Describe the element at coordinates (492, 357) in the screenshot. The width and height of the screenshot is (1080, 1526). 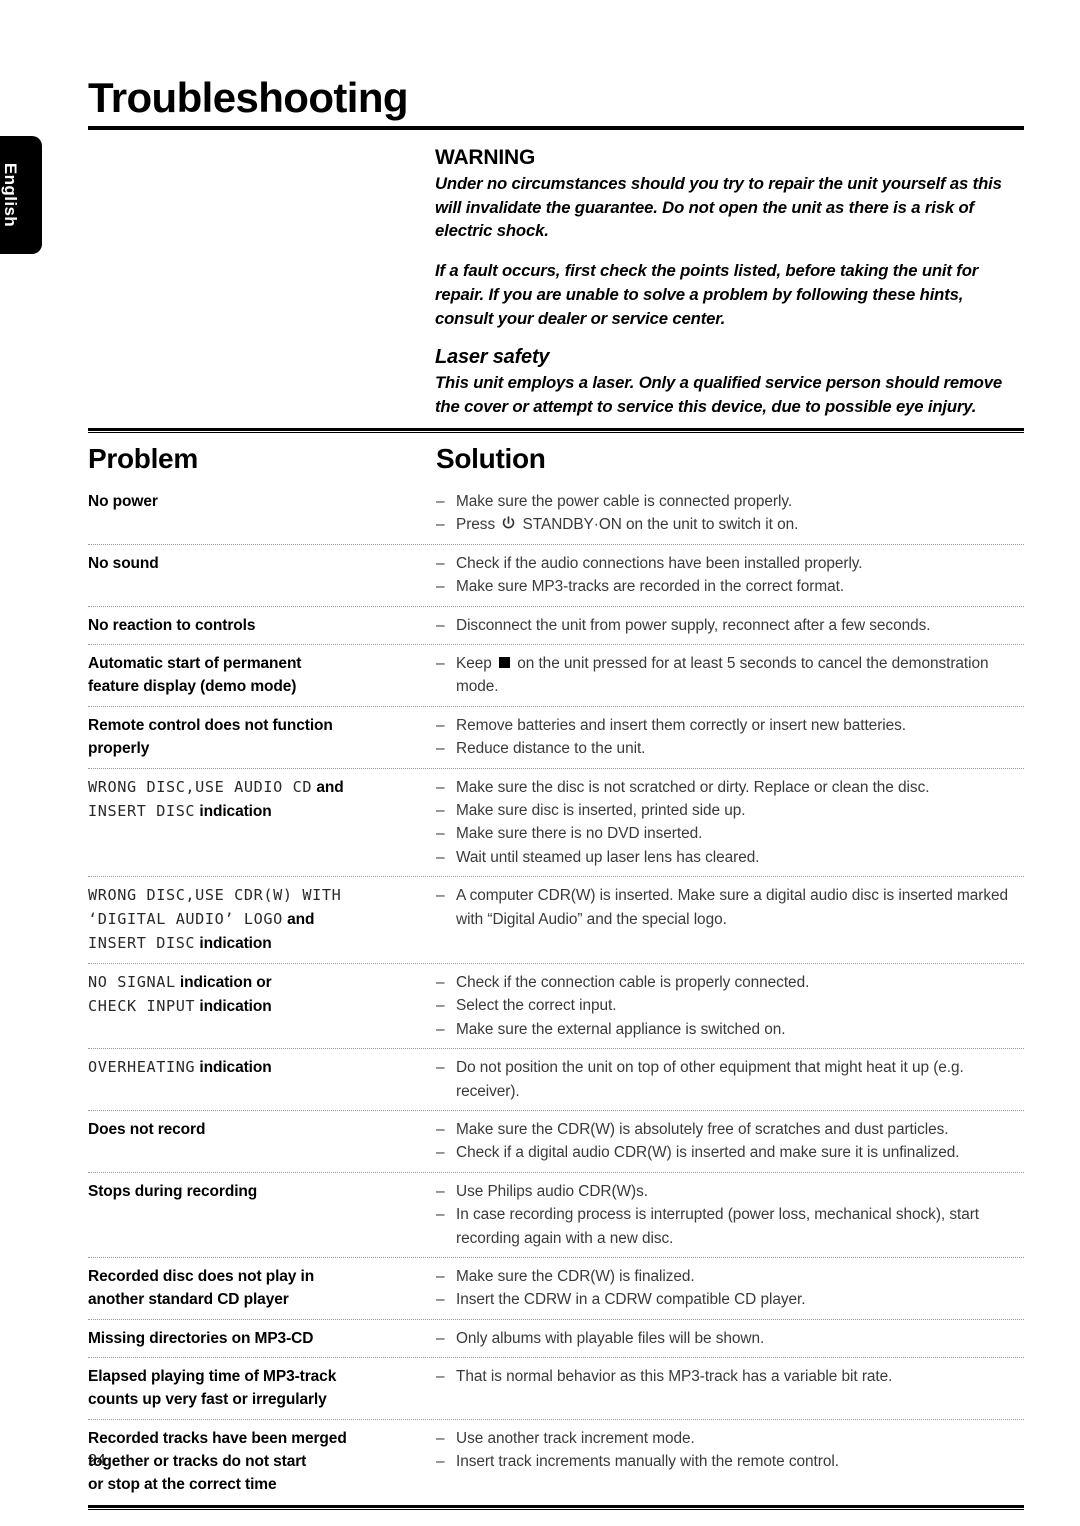
I see `laser-safety-heading: Laser safety` at that location.